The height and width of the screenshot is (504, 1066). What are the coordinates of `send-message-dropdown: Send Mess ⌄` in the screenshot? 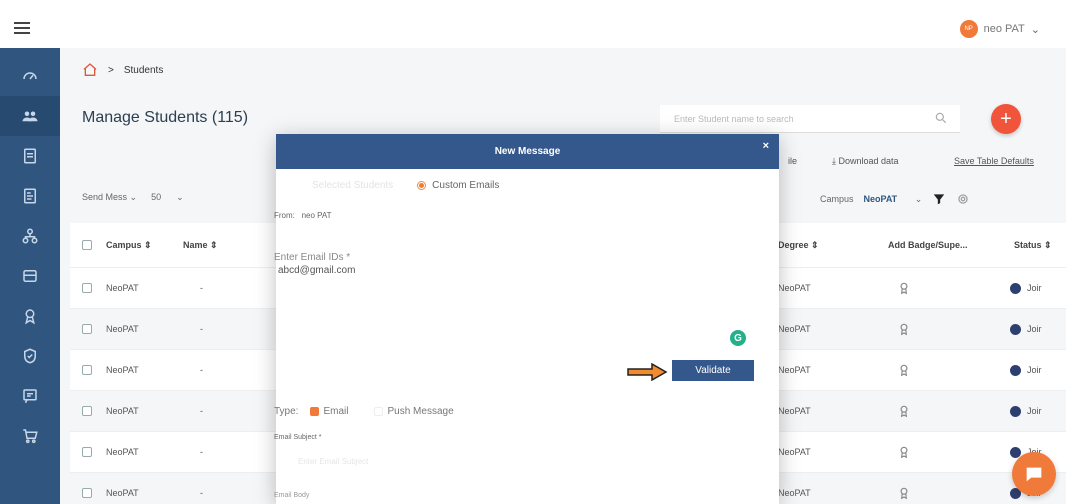 It's located at (109, 197).